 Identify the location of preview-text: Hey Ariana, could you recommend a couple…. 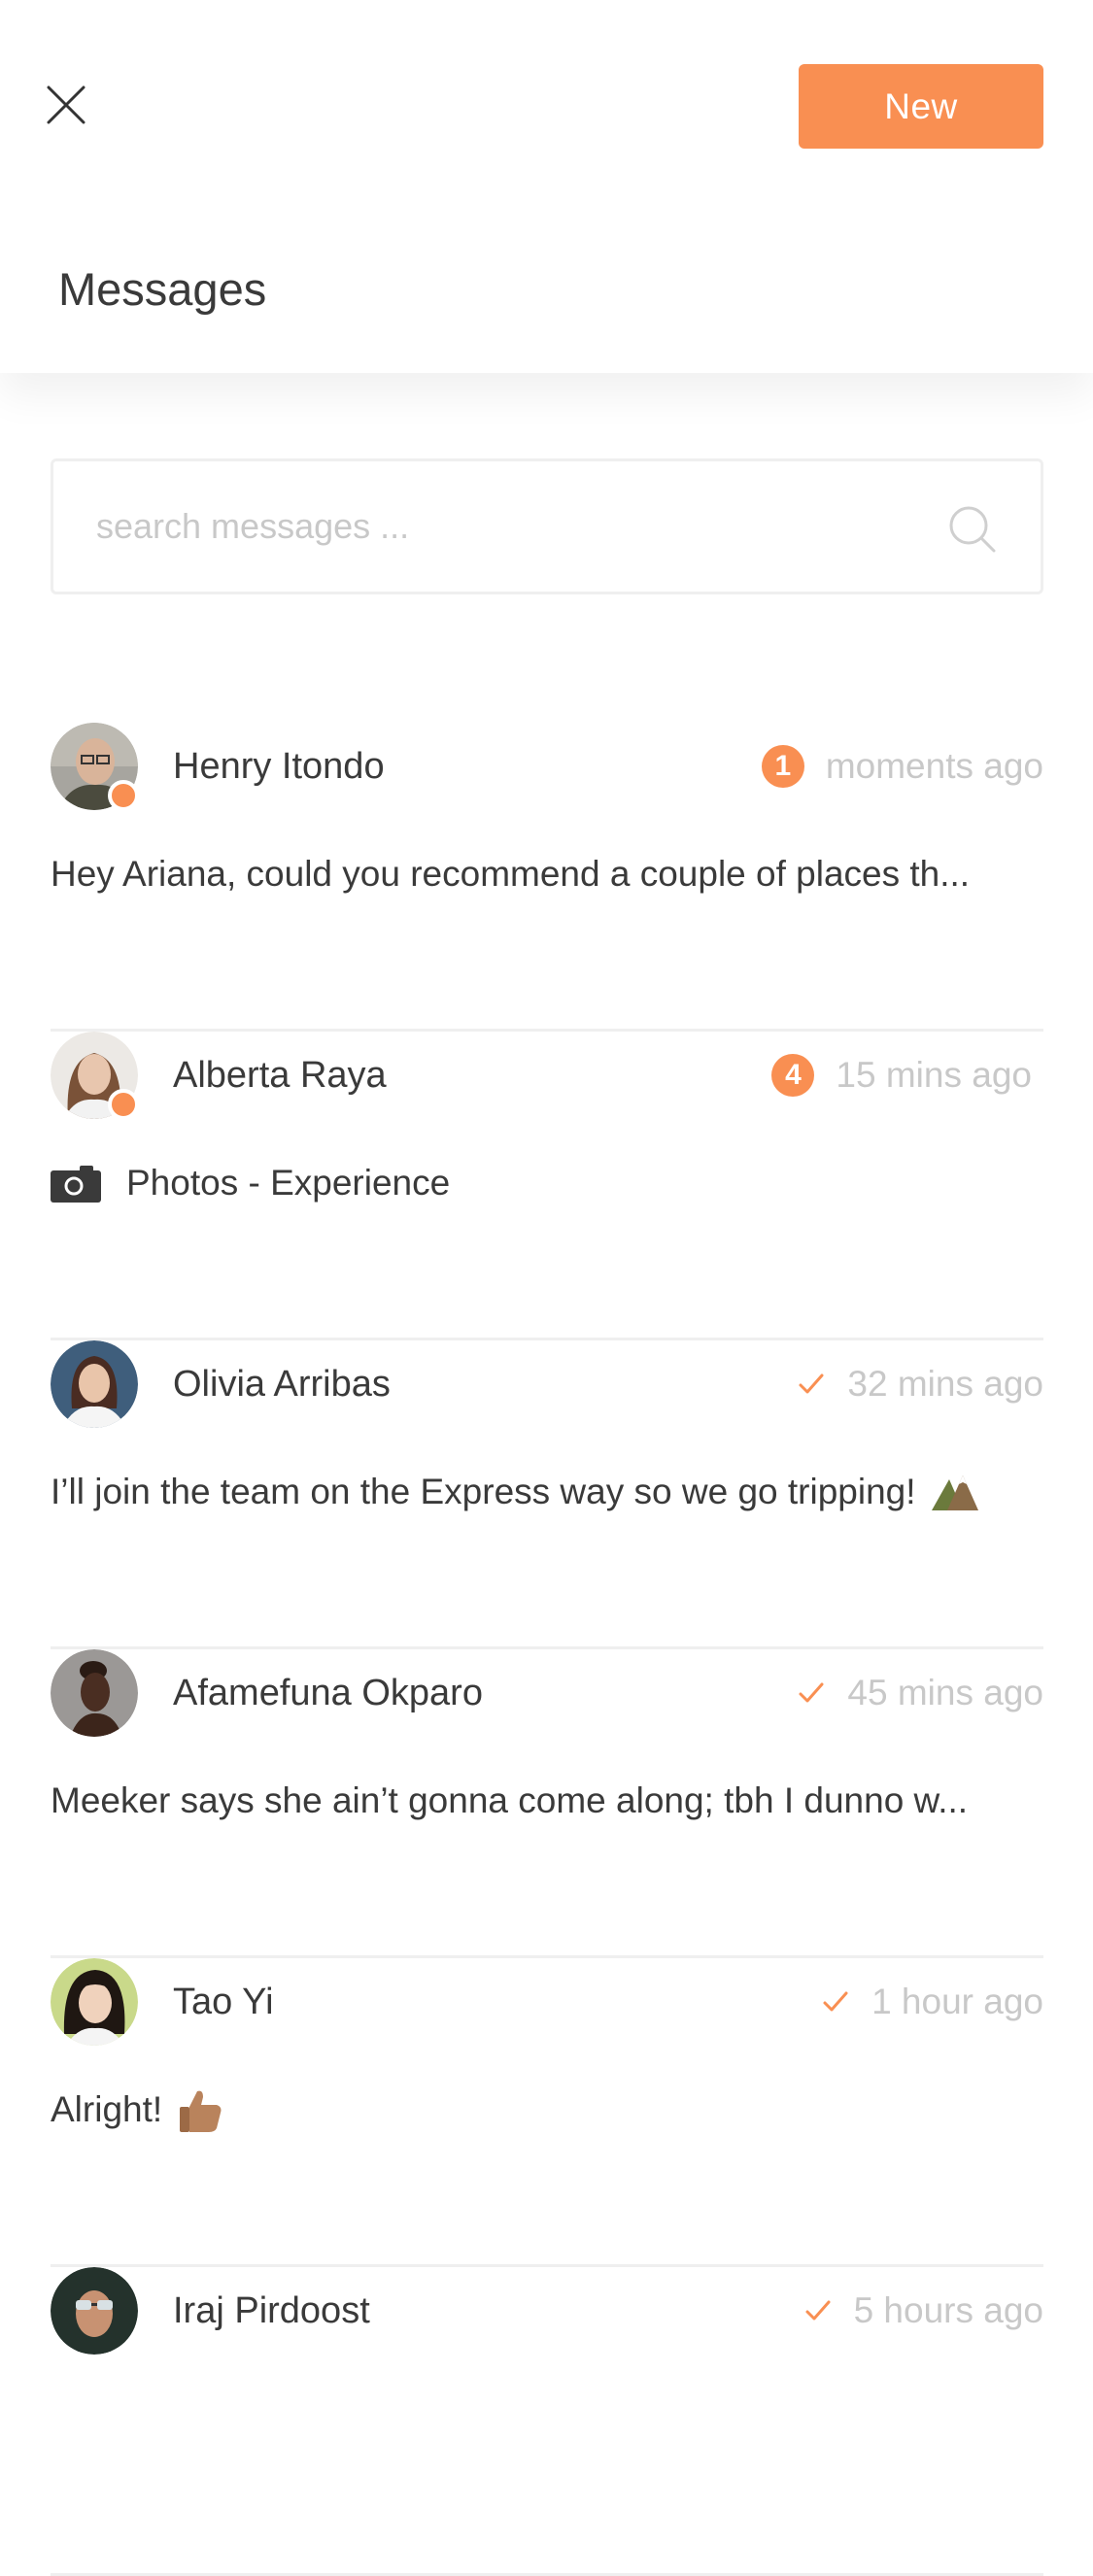
(511, 874).